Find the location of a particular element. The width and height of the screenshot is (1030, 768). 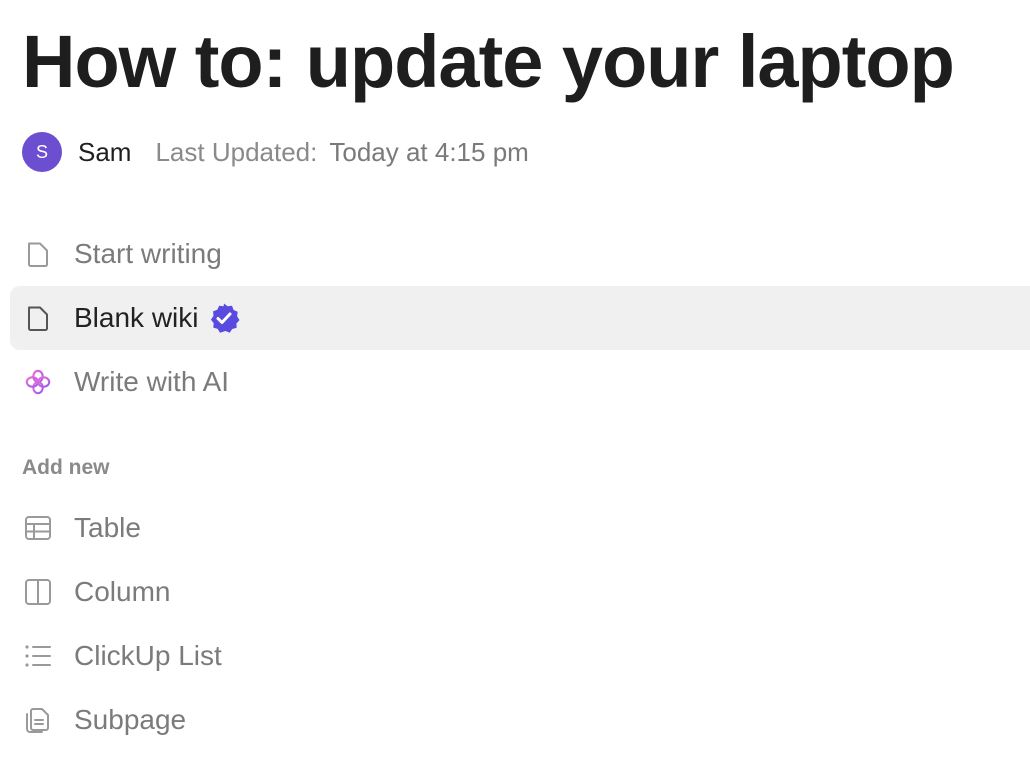

ai-brain-icon is located at coordinates (38, 382).